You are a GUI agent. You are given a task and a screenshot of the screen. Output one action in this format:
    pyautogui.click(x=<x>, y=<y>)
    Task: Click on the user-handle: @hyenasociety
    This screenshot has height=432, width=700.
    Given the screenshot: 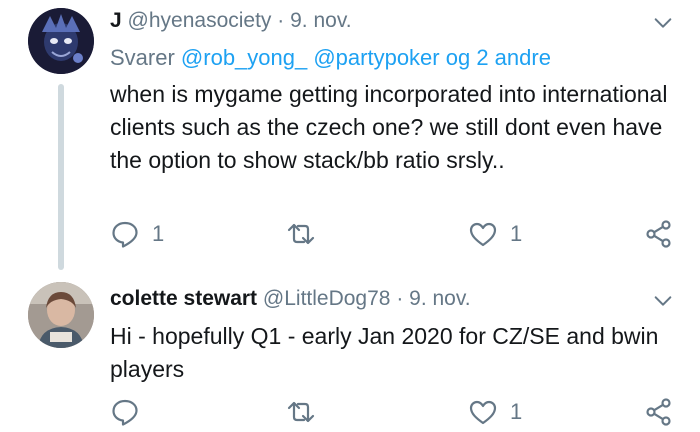 What is the action you would take?
    pyautogui.click(x=200, y=20)
    